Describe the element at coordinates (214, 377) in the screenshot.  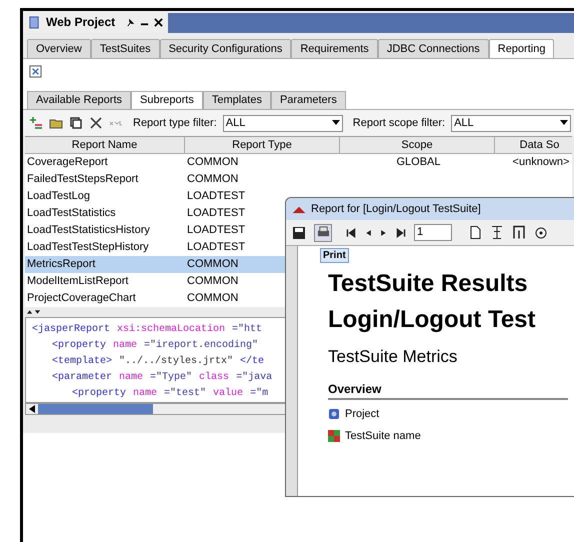
I see `code-token: class` at that location.